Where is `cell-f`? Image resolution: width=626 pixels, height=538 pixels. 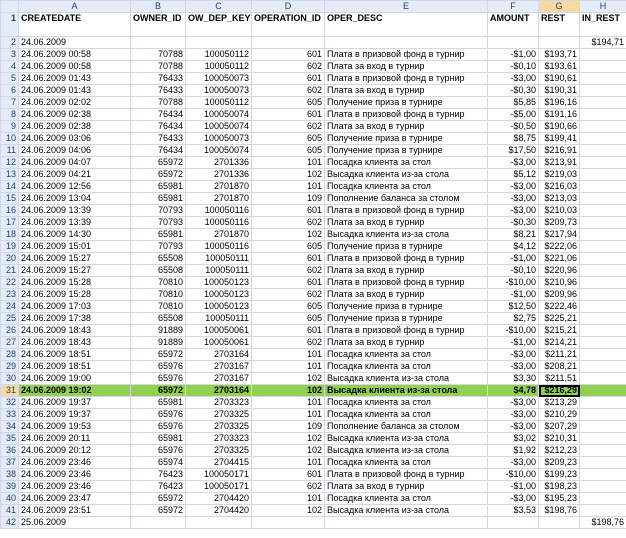 cell-f is located at coordinates (513, 522).